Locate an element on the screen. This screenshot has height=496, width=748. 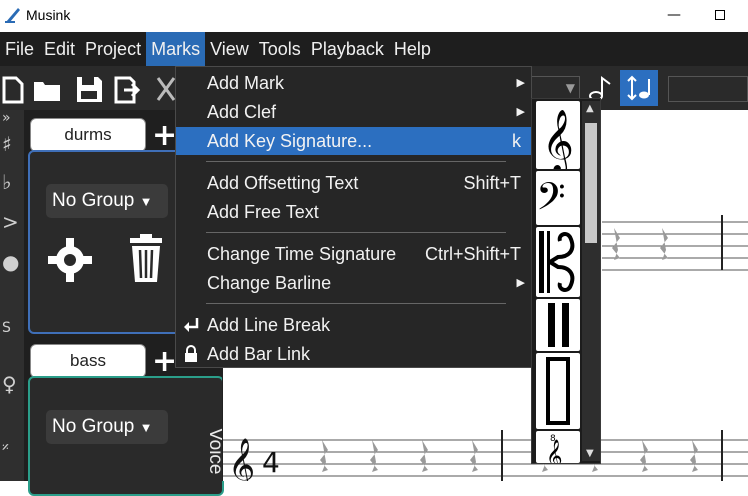
accent-icon: > is located at coordinates (10, 222).